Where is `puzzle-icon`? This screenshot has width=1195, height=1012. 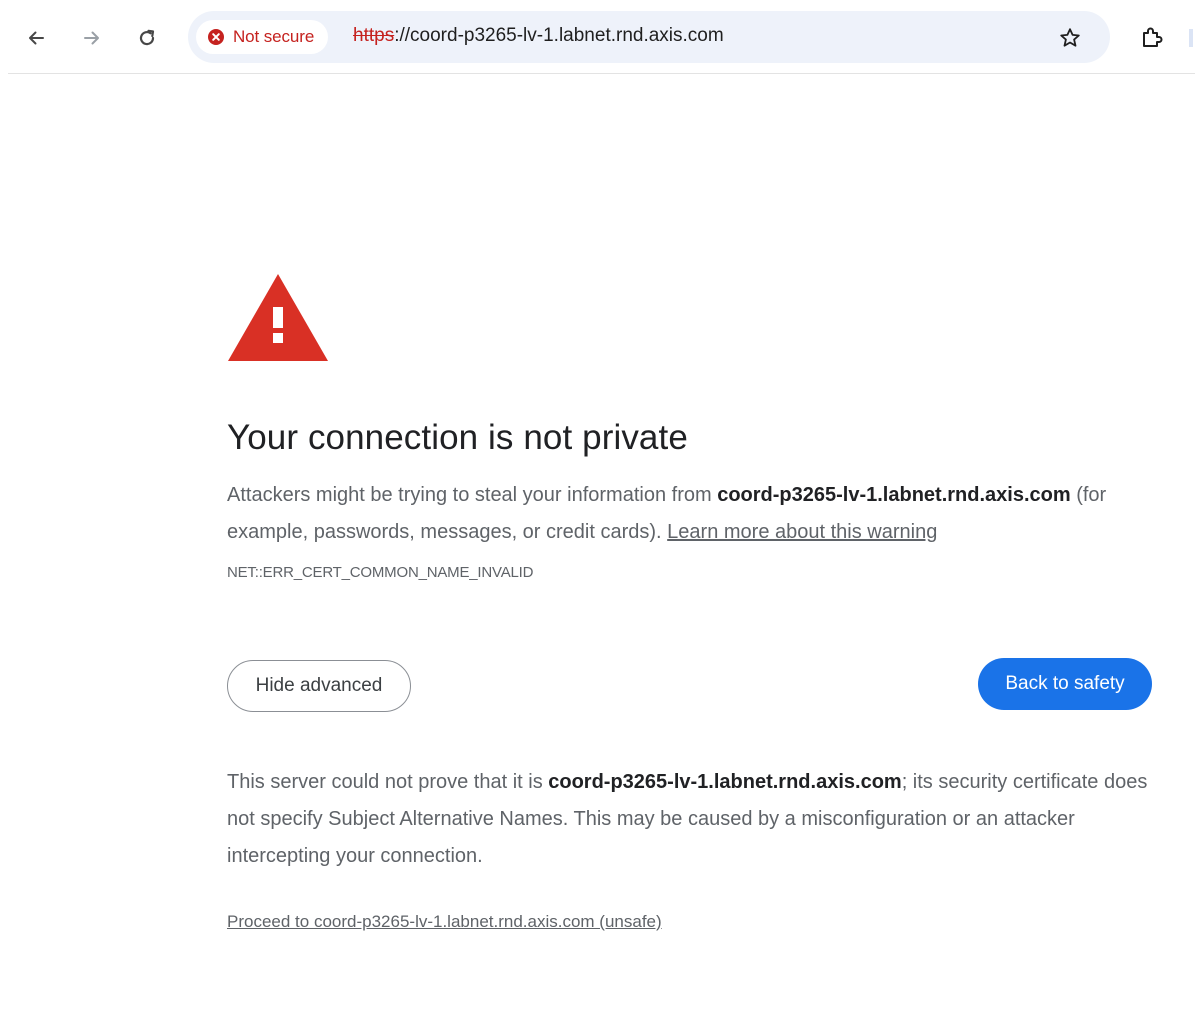 puzzle-icon is located at coordinates (1153, 37).